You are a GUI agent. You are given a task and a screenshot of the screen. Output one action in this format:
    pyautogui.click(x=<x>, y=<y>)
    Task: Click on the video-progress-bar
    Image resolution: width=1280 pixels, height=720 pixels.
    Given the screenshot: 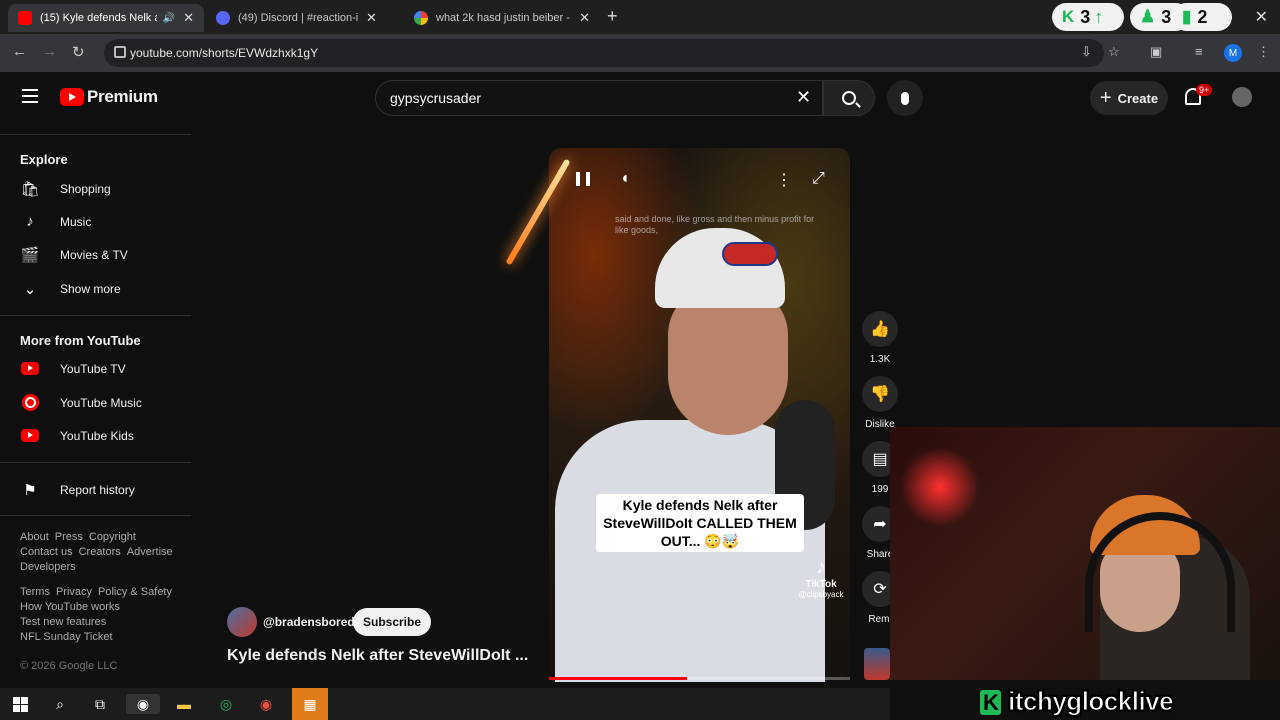 What is the action you would take?
    pyautogui.click(x=699, y=678)
    